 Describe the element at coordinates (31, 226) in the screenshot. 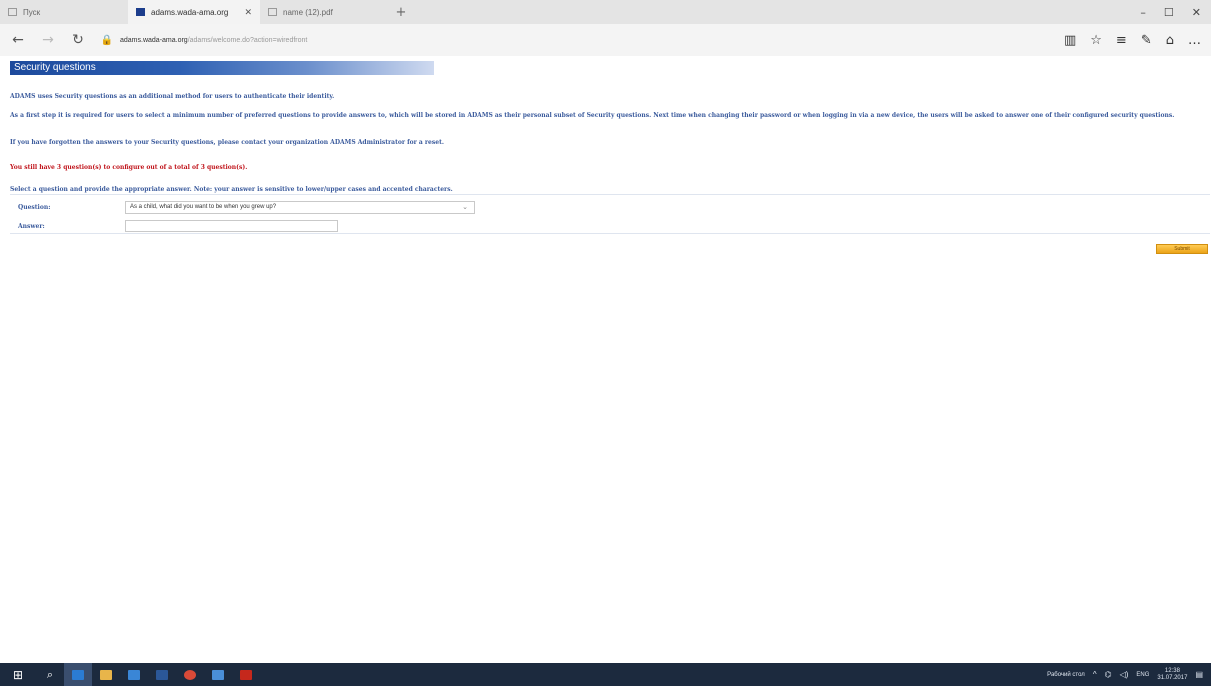

I see `answer-label: Answer:` at that location.